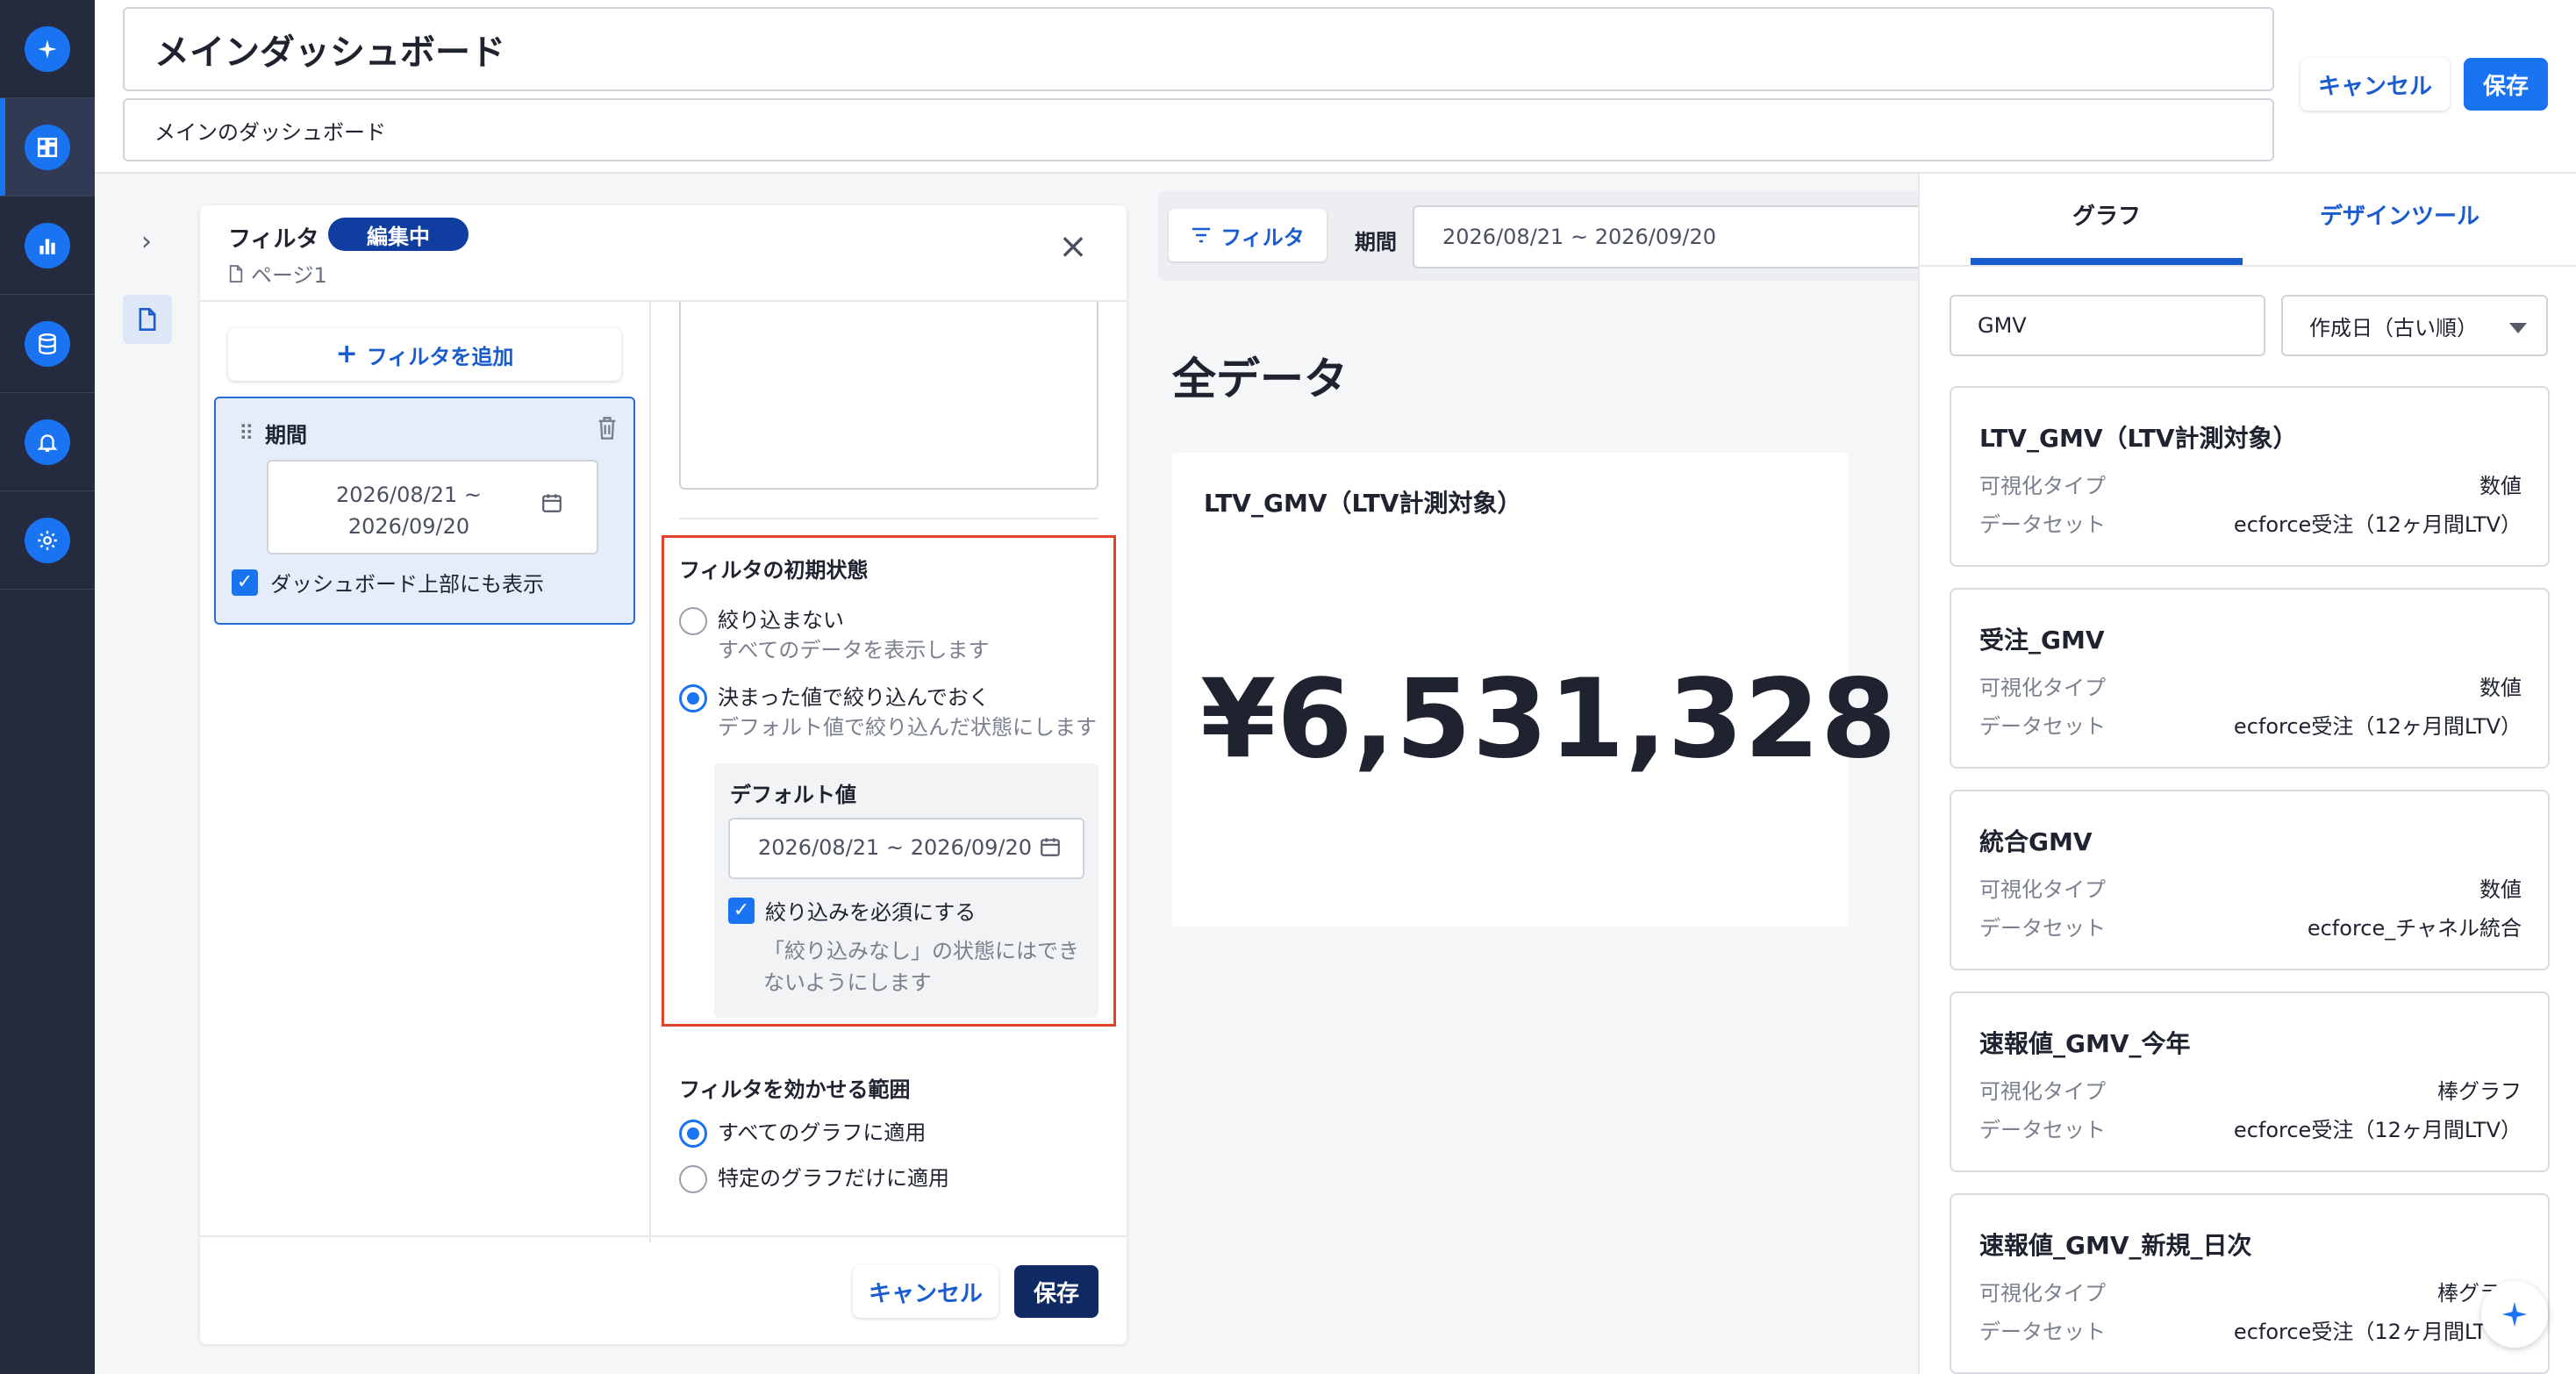  I want to click on radio-apply-specific: 特定のグラフだけに適用, so click(814, 1178).